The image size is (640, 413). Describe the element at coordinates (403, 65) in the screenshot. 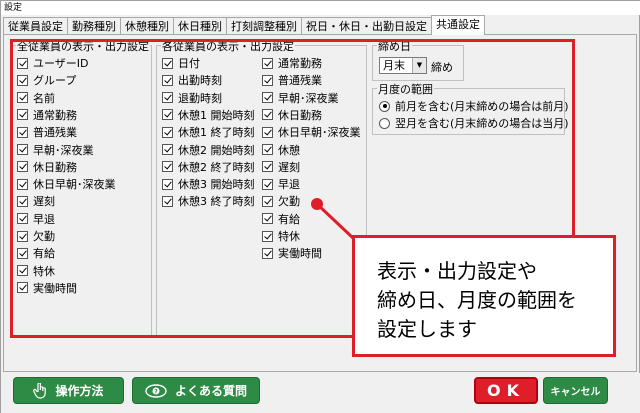

I see `closing-day-select: 月末 ▼` at that location.